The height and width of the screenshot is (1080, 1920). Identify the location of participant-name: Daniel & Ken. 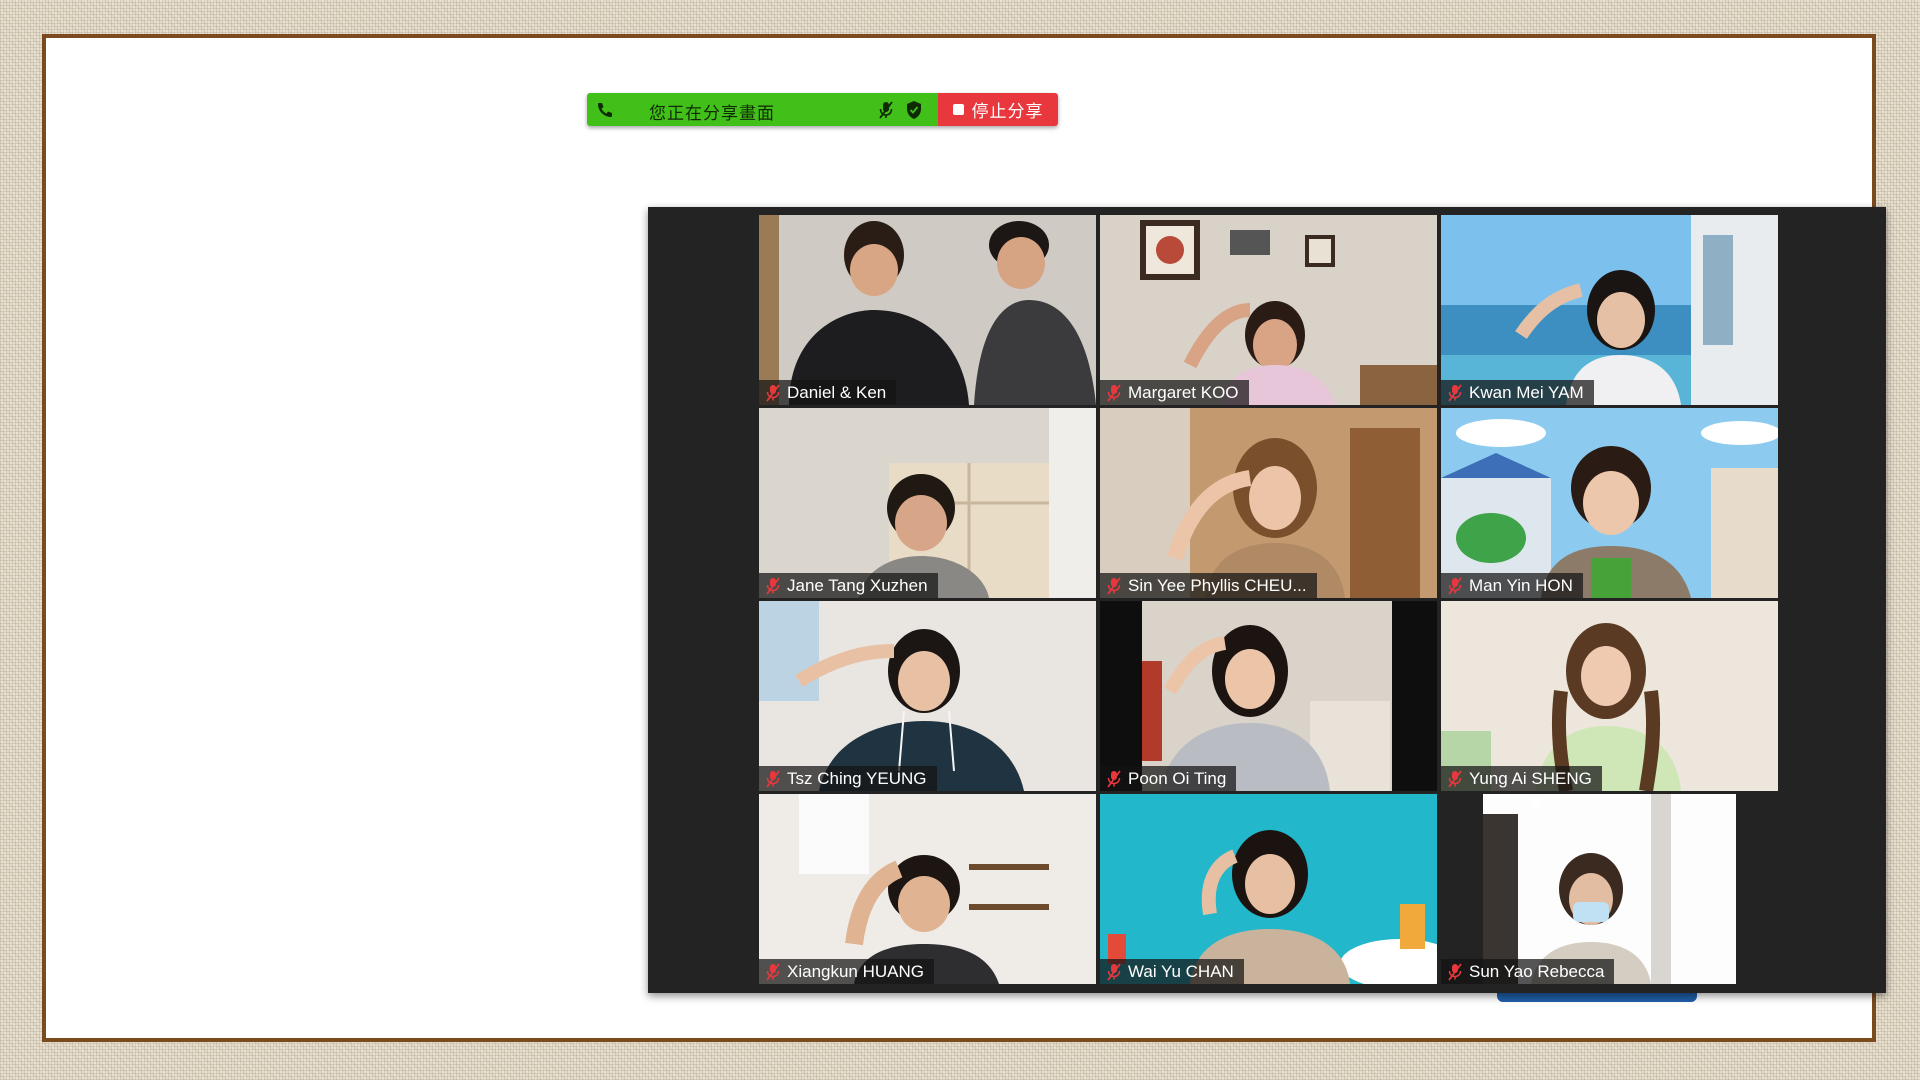
(837, 392).